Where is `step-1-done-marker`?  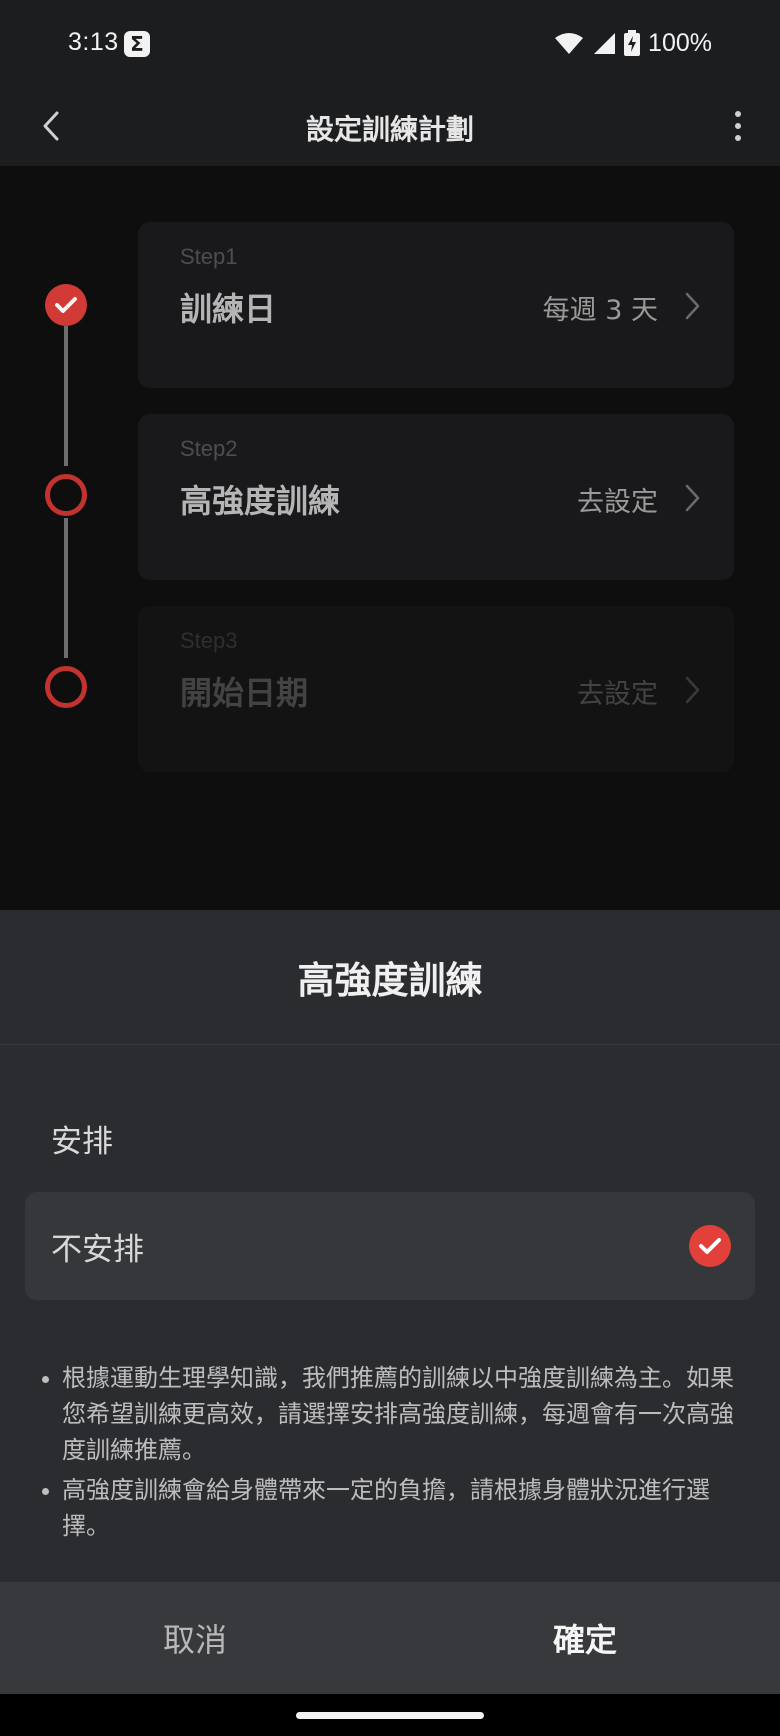
step-1-done-marker is located at coordinates (66, 305).